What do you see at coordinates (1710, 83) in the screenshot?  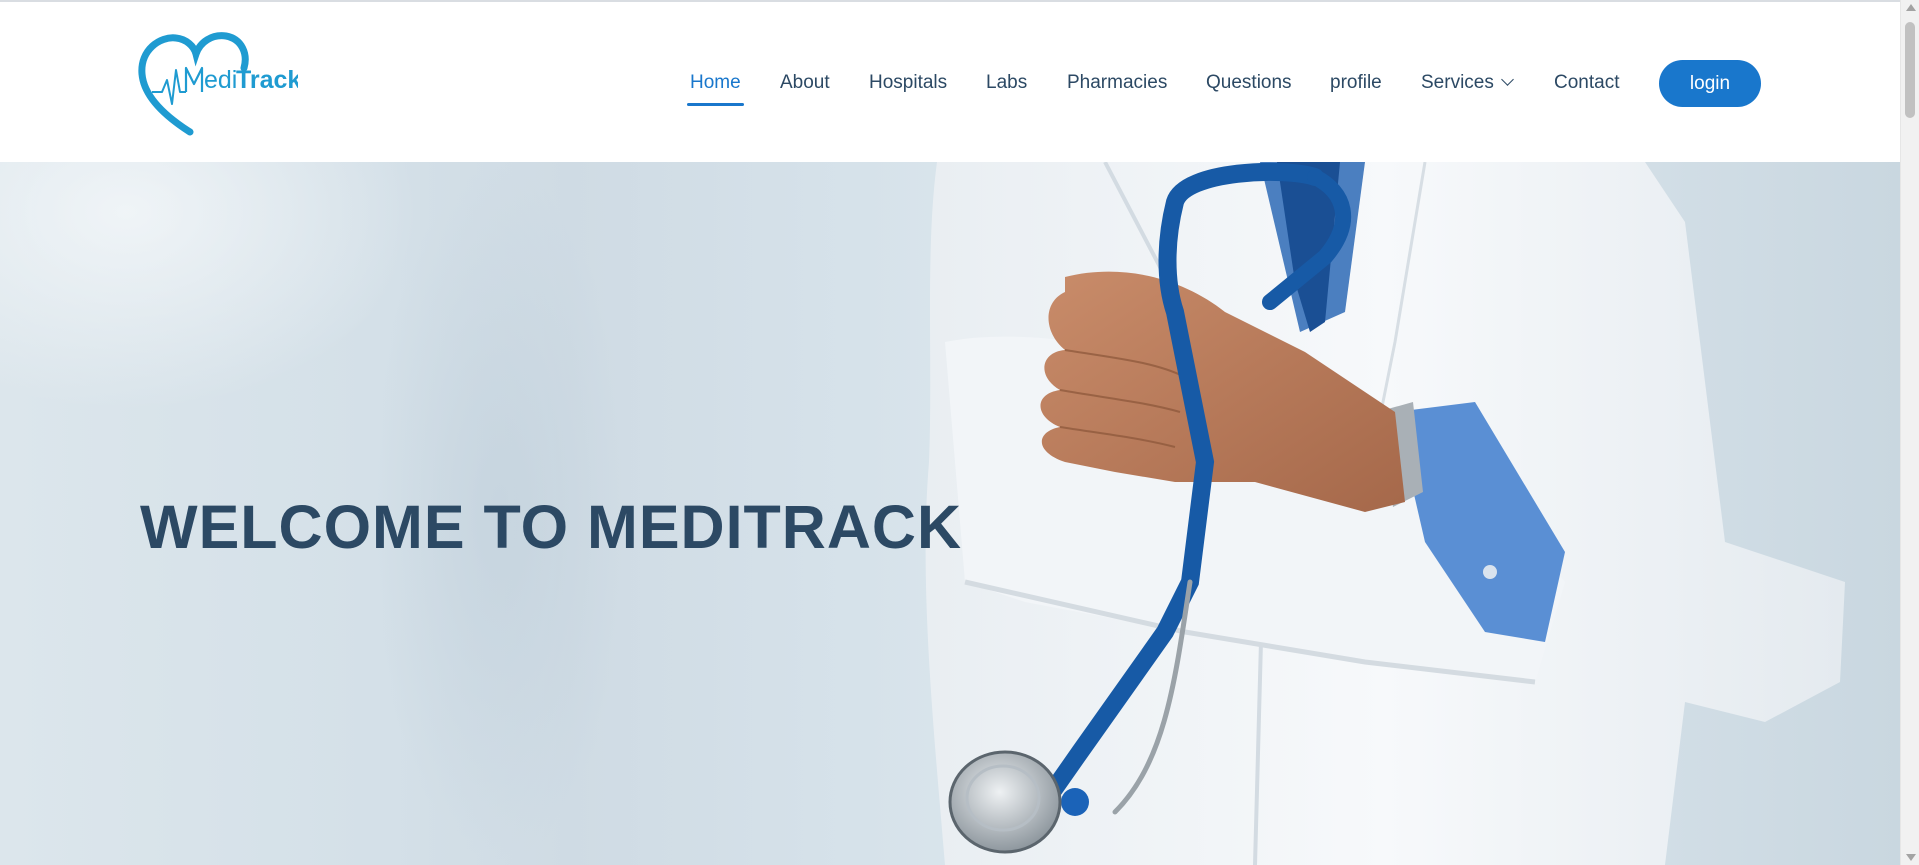 I see `login-button: login` at bounding box center [1710, 83].